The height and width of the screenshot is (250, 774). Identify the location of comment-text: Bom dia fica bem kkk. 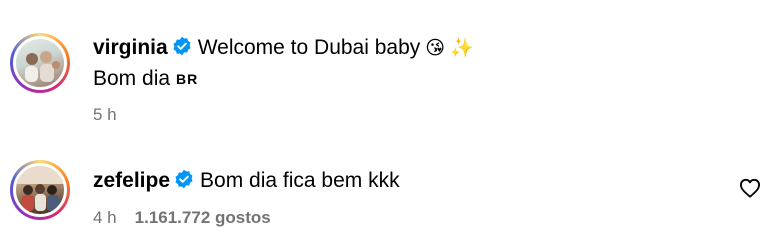
(300, 180).